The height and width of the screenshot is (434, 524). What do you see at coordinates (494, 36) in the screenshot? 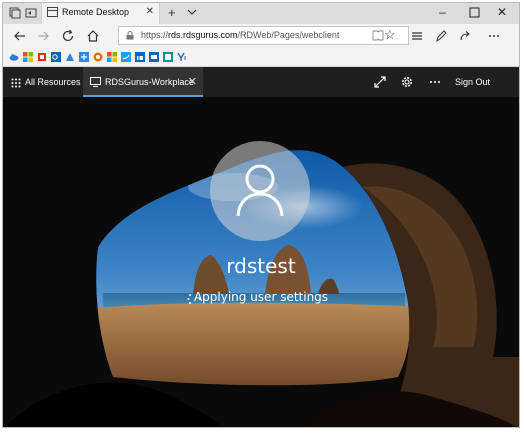
I see `more-ellipsis-icon` at bounding box center [494, 36].